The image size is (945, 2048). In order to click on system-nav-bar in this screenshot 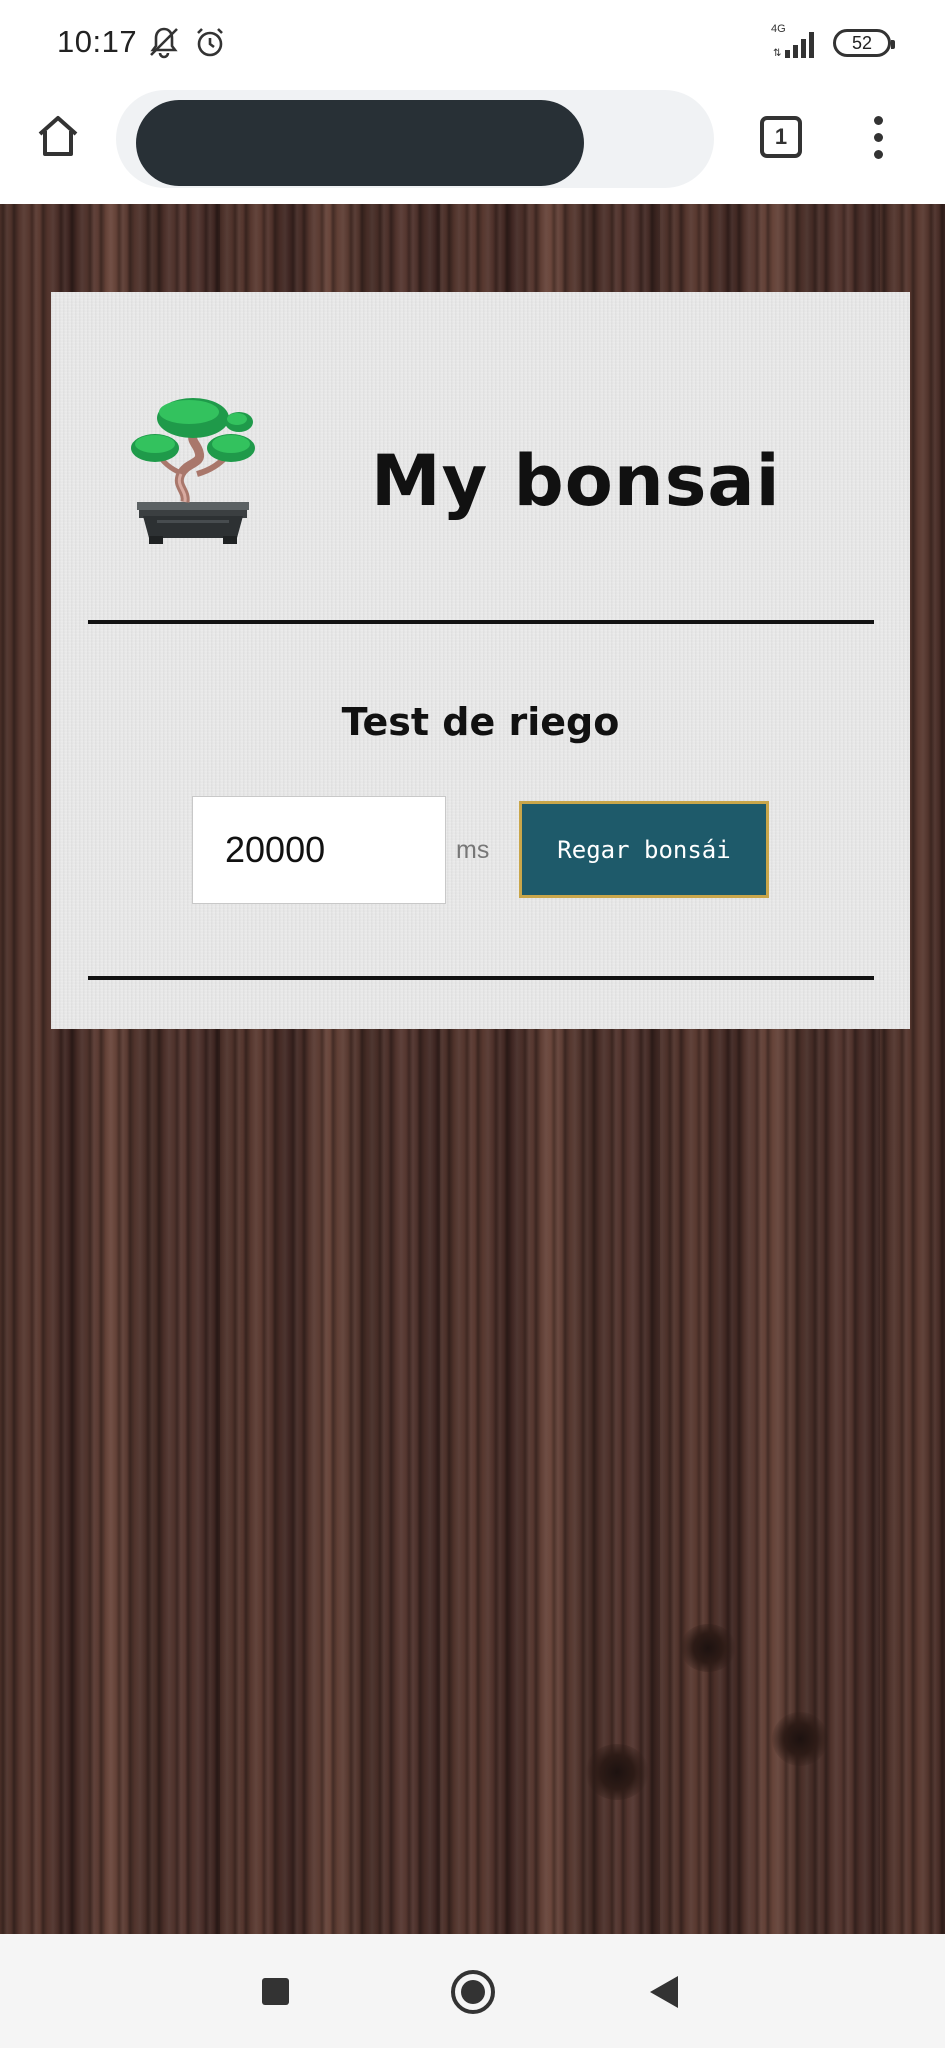, I will do `click(472, 1991)`.